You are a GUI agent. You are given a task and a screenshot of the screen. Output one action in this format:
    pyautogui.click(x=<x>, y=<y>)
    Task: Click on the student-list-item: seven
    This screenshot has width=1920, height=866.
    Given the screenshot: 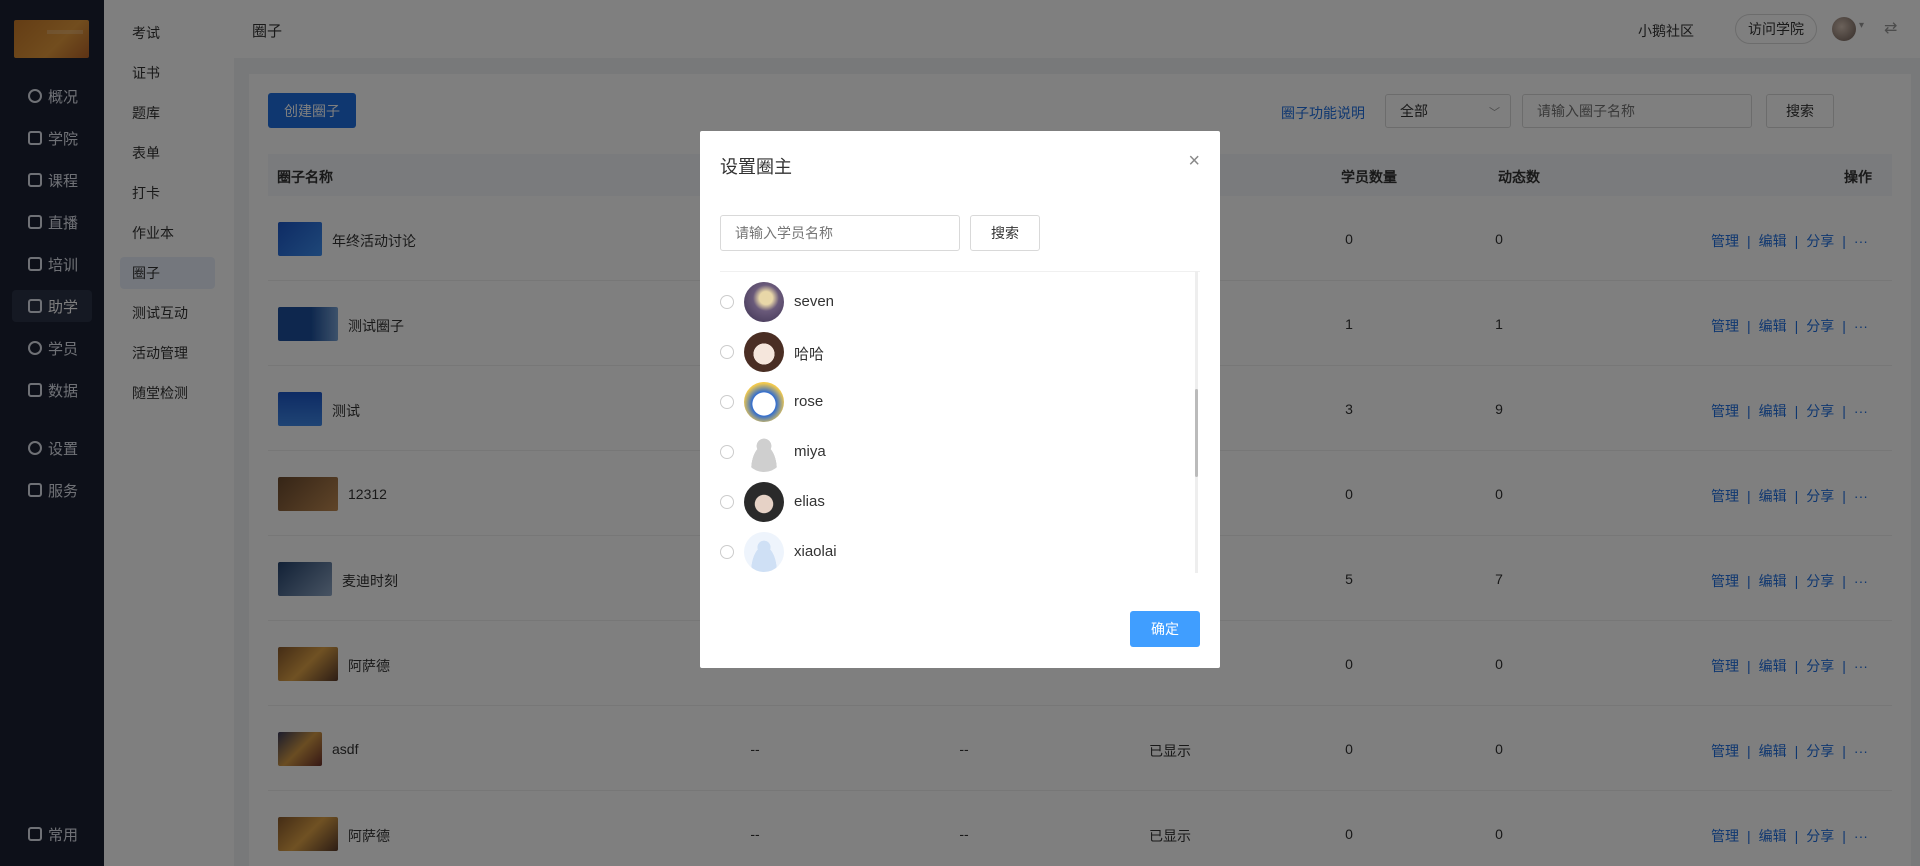 What is the action you would take?
    pyautogui.click(x=950, y=302)
    